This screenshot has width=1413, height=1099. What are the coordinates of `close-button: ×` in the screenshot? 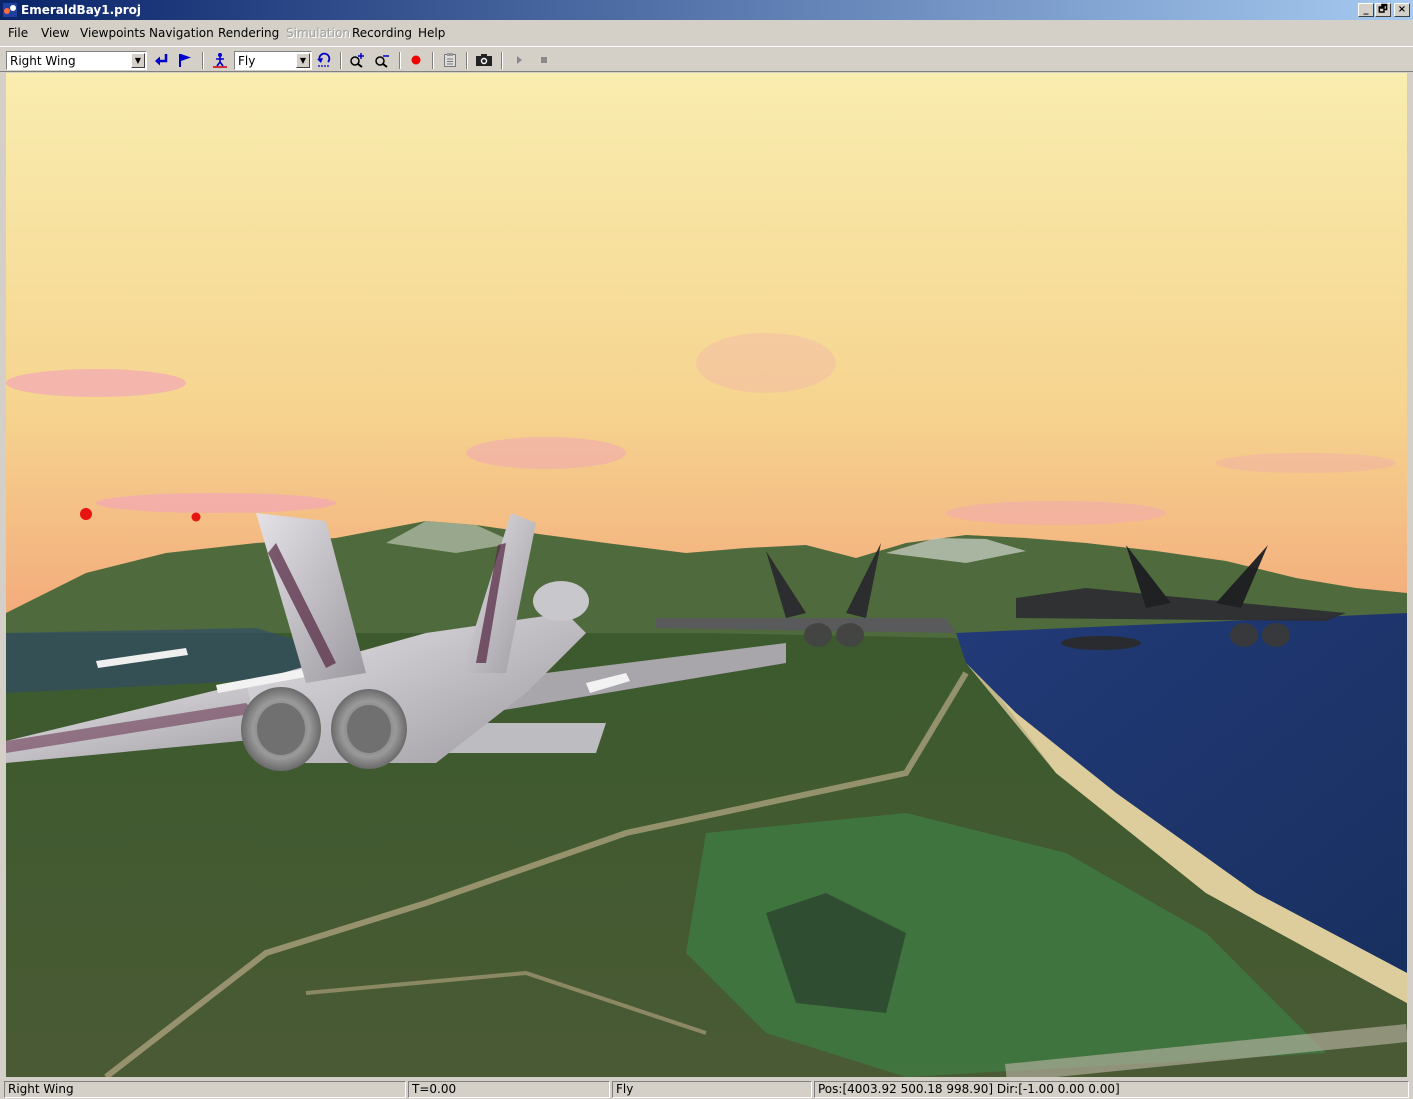 It's located at (1402, 10).